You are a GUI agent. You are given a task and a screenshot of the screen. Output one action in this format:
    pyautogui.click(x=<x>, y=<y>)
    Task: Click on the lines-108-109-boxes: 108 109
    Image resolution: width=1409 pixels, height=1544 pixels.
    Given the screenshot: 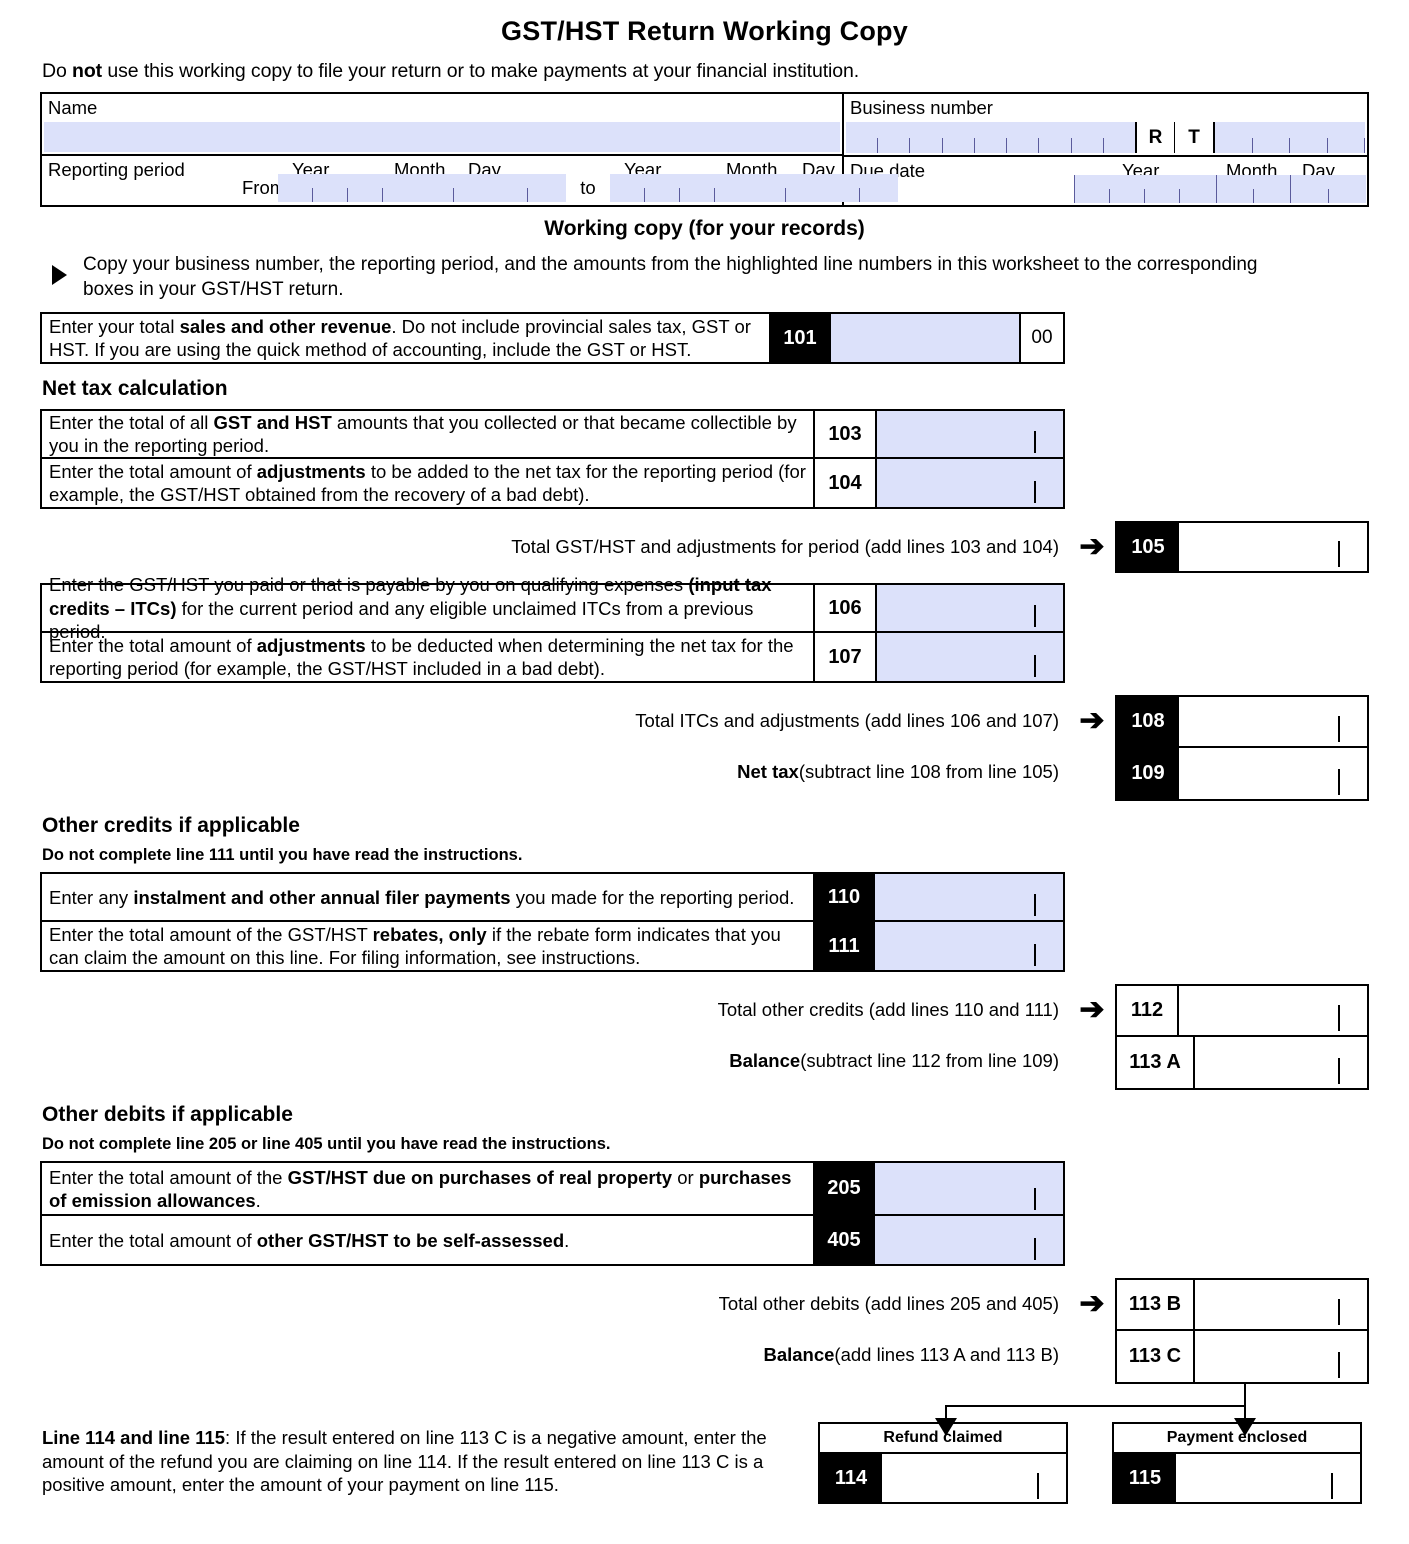 What is the action you would take?
    pyautogui.click(x=1242, y=748)
    